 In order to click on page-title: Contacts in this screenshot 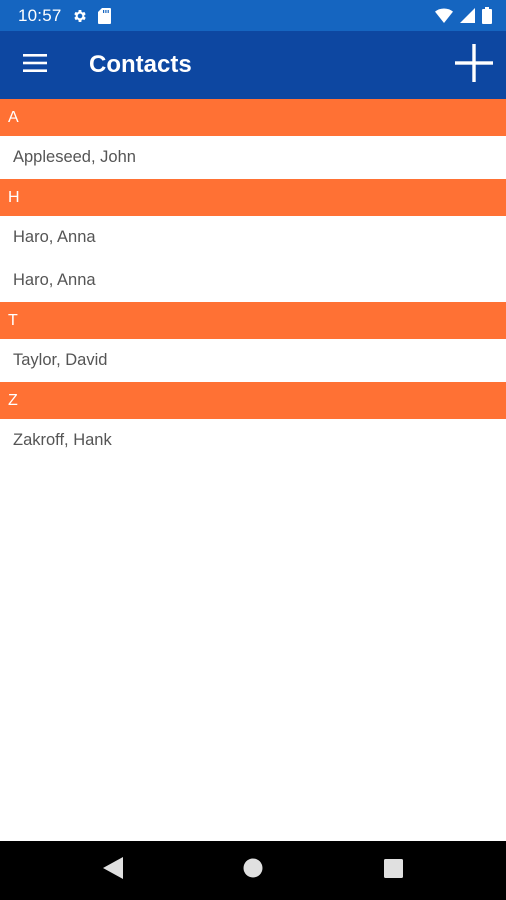, I will do `click(140, 64)`.